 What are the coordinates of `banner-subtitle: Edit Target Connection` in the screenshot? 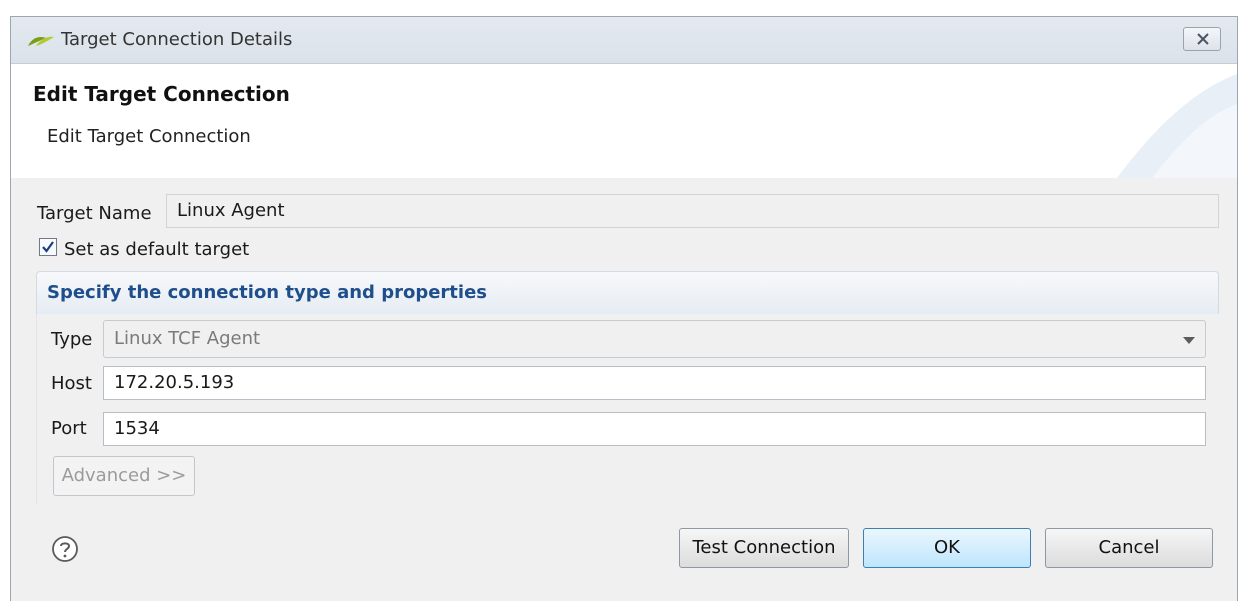 It's located at (149, 136).